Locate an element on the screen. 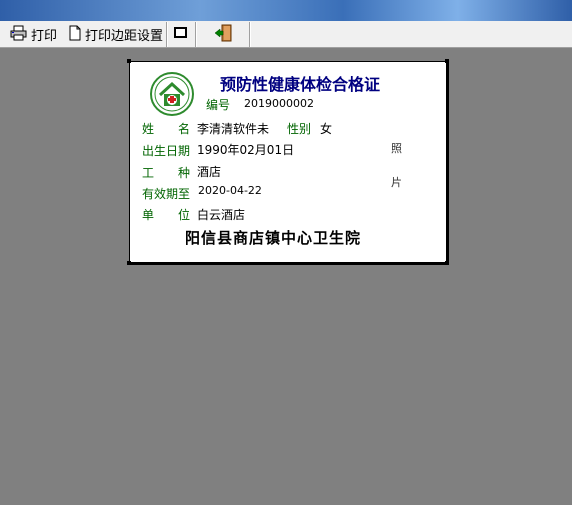 Image resolution: width=572 pixels, height=505 pixels. gender-label: 性别 is located at coordinates (299, 129).